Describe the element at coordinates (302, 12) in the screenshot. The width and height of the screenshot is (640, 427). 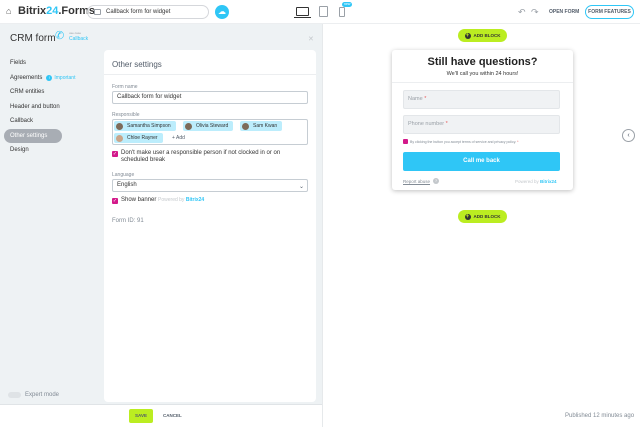
I see `laptop-icon` at that location.